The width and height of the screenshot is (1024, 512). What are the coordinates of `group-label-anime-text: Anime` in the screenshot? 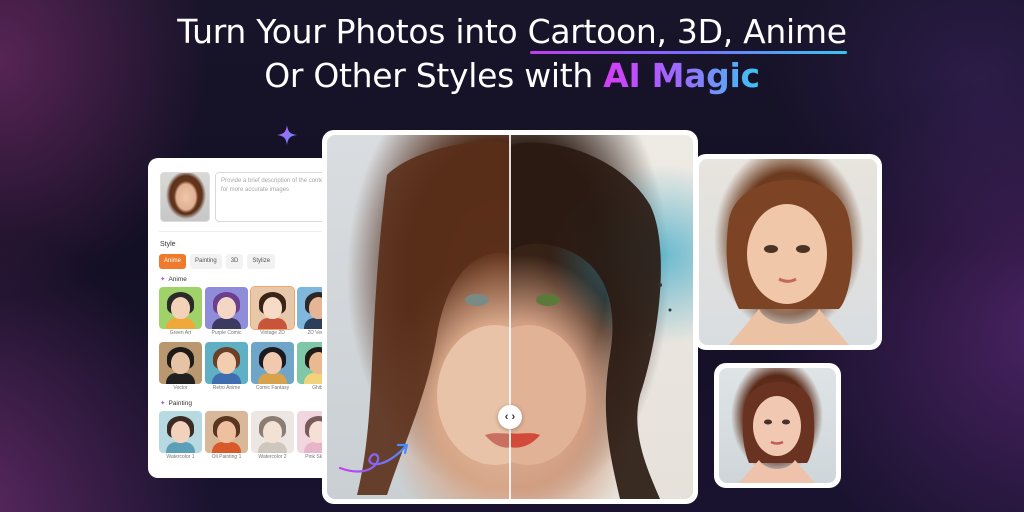 It's located at (177, 279).